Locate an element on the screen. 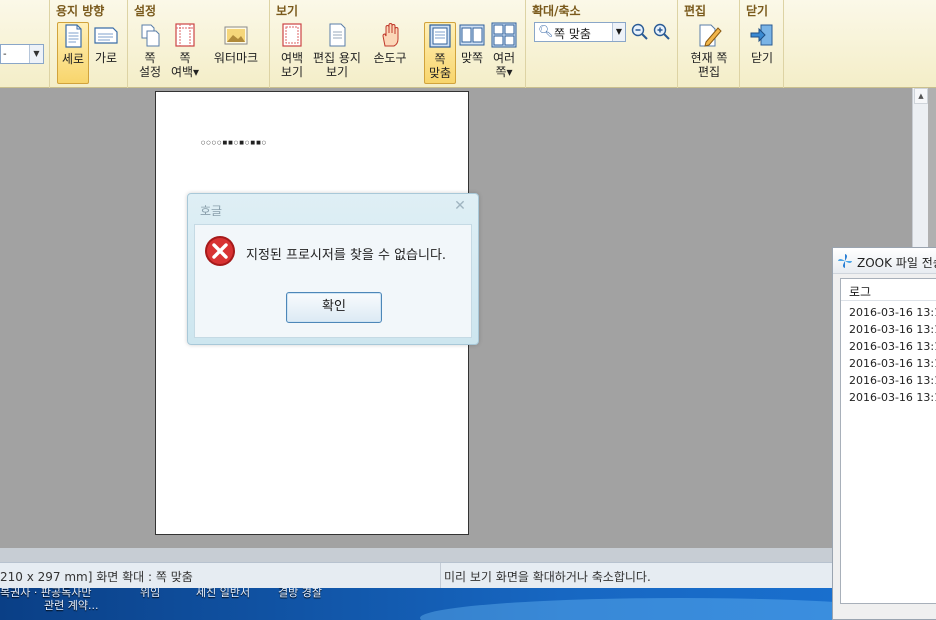  landscape-button: 가로 is located at coordinates (106, 43).